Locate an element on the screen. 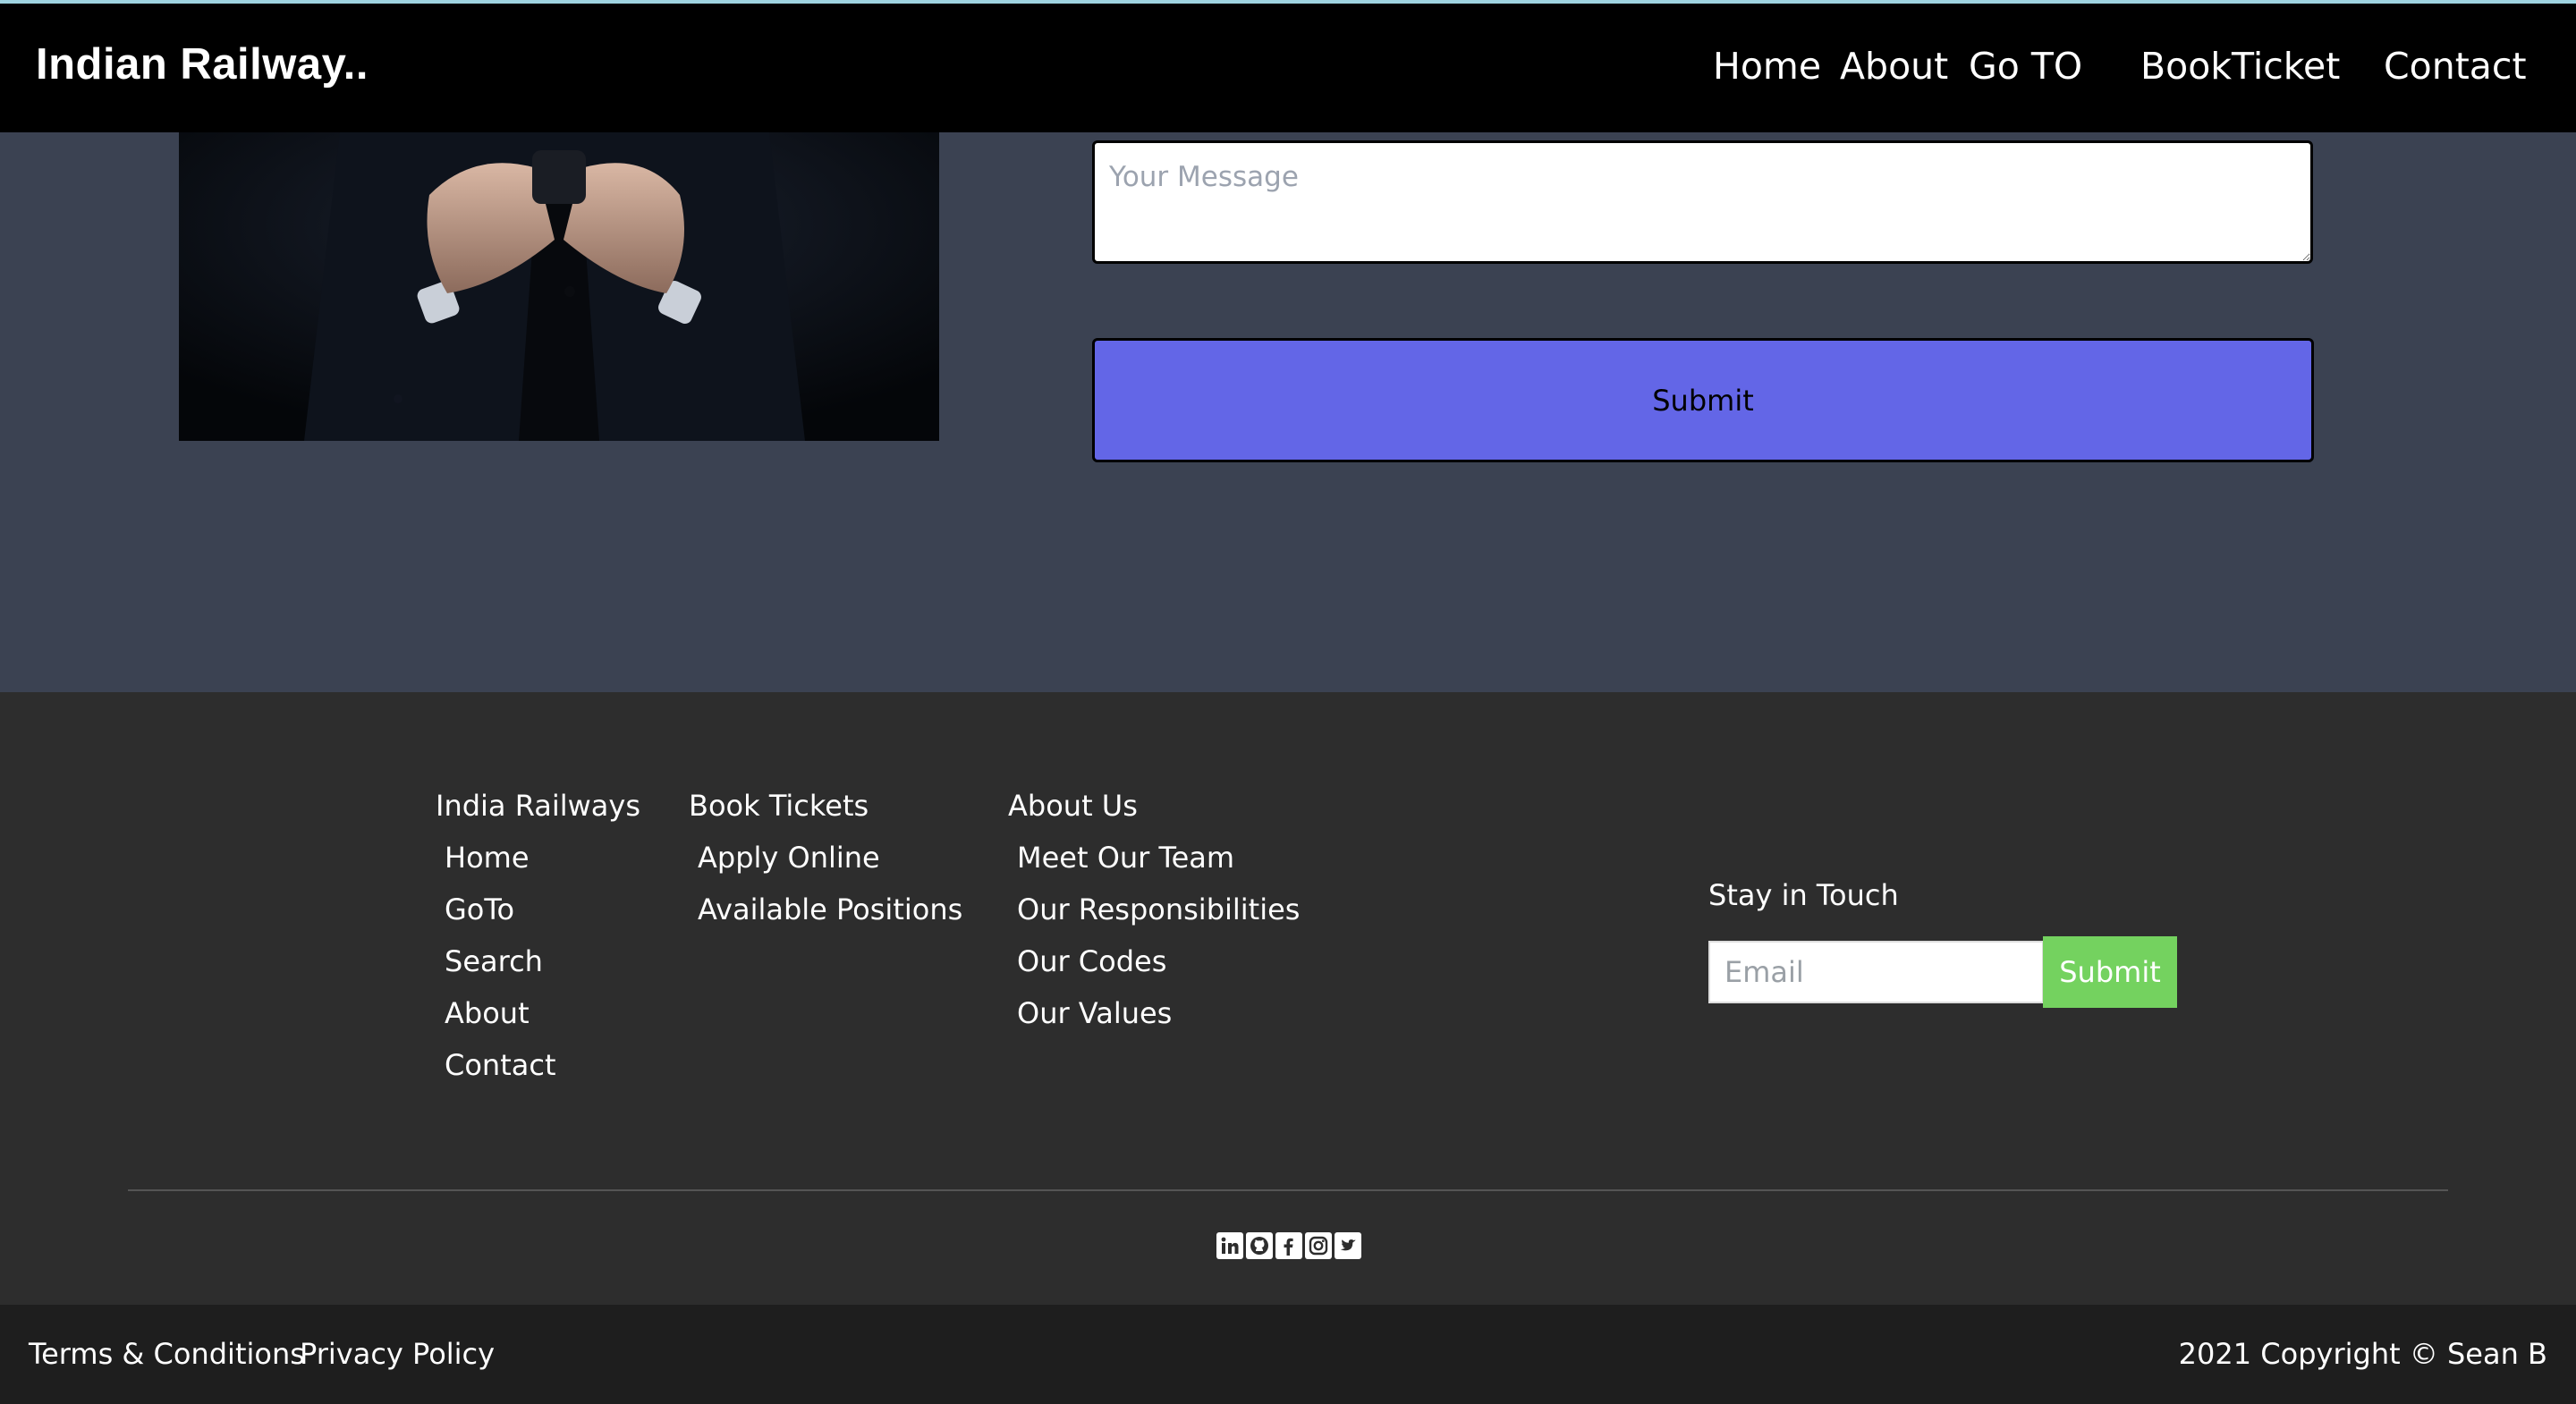 The image size is (2576, 1404). footer-link-our-codes: Our Codes is located at coordinates (1091, 961).